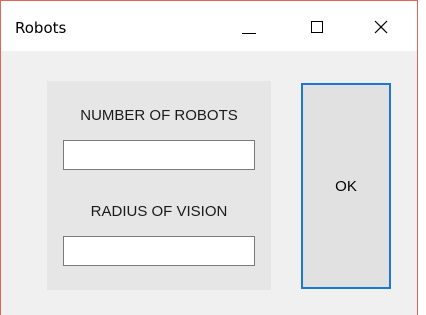 The width and height of the screenshot is (426, 315). I want to click on maximize-button, so click(318, 26).